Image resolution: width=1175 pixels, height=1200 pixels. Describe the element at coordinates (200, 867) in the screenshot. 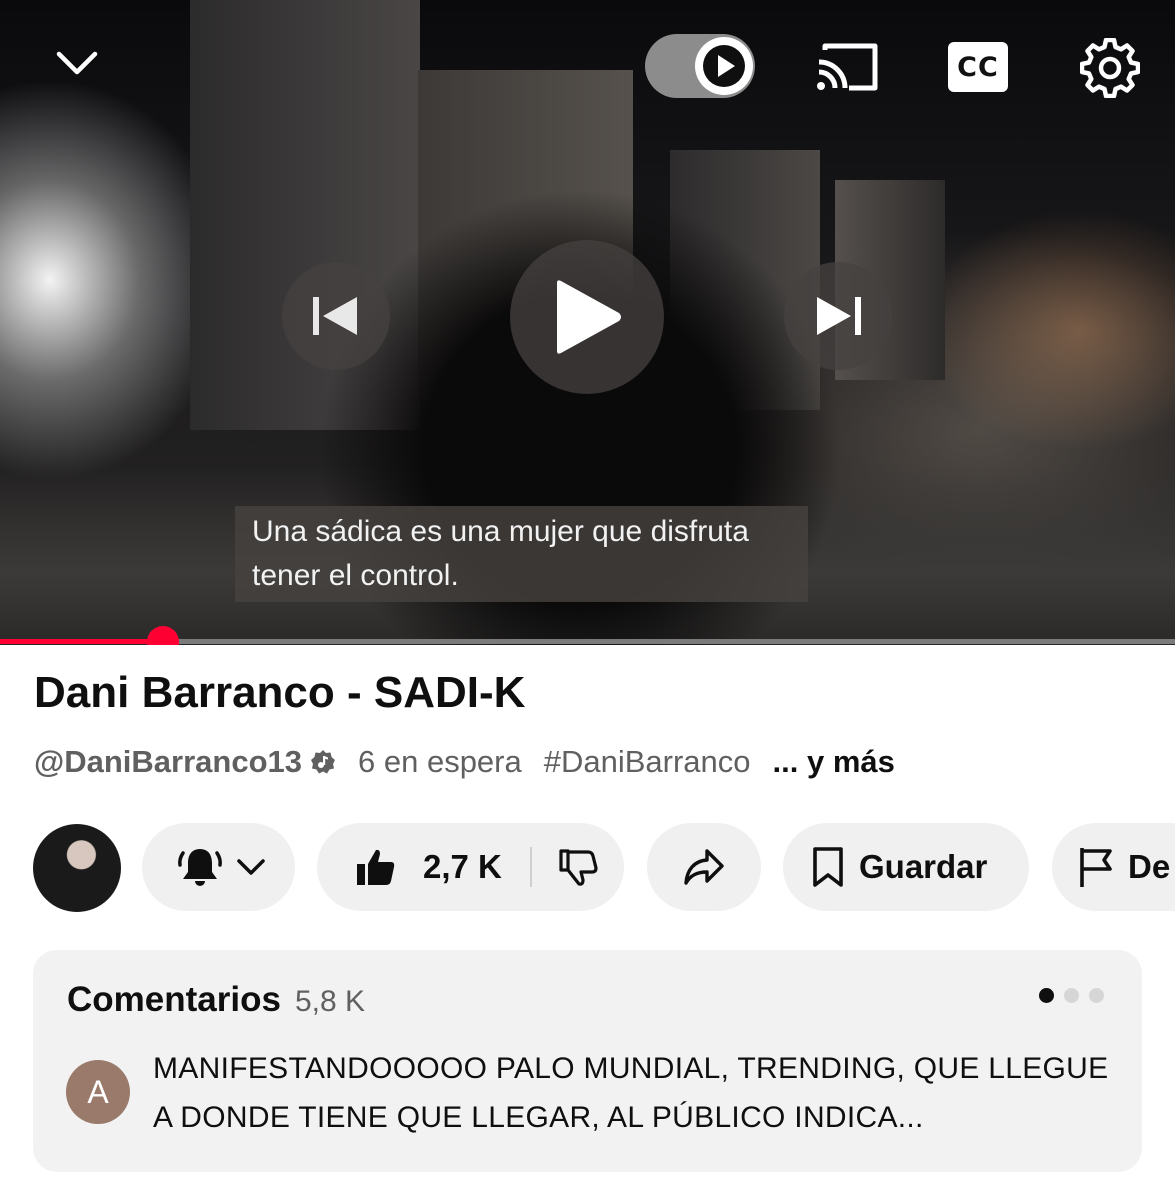

I see `bell-icon` at that location.